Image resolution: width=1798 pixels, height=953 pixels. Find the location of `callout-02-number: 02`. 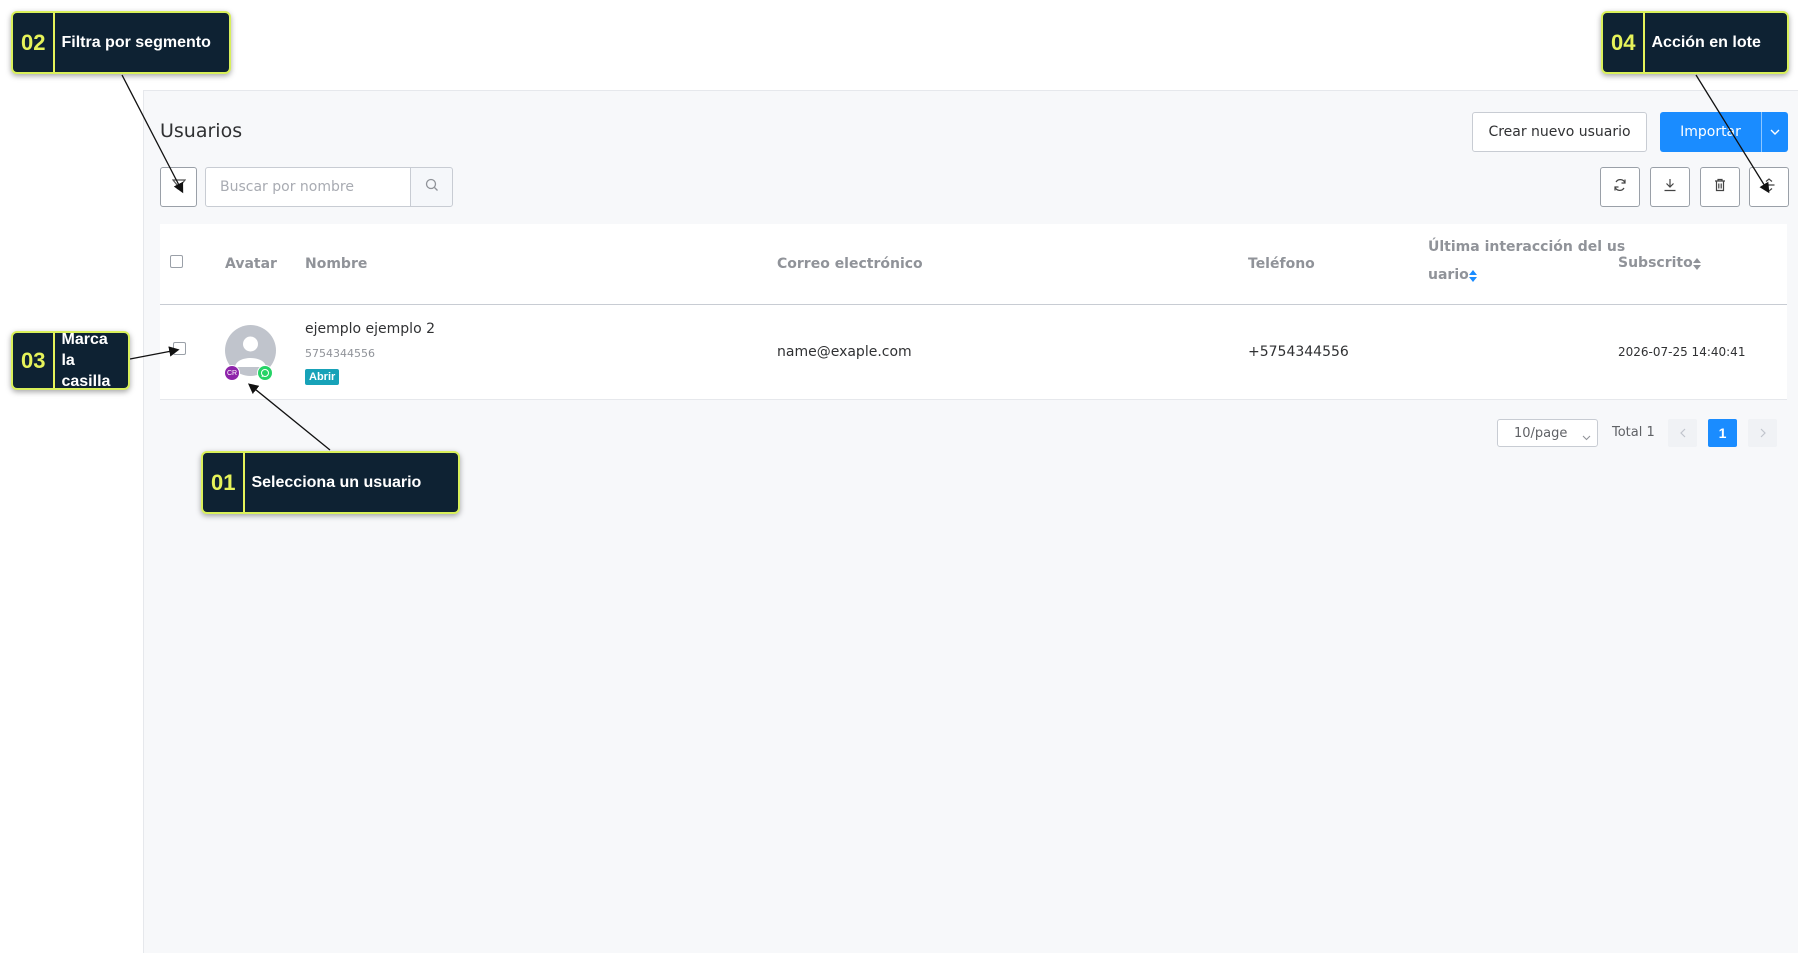

callout-02-number: 02 is located at coordinates (34, 42).